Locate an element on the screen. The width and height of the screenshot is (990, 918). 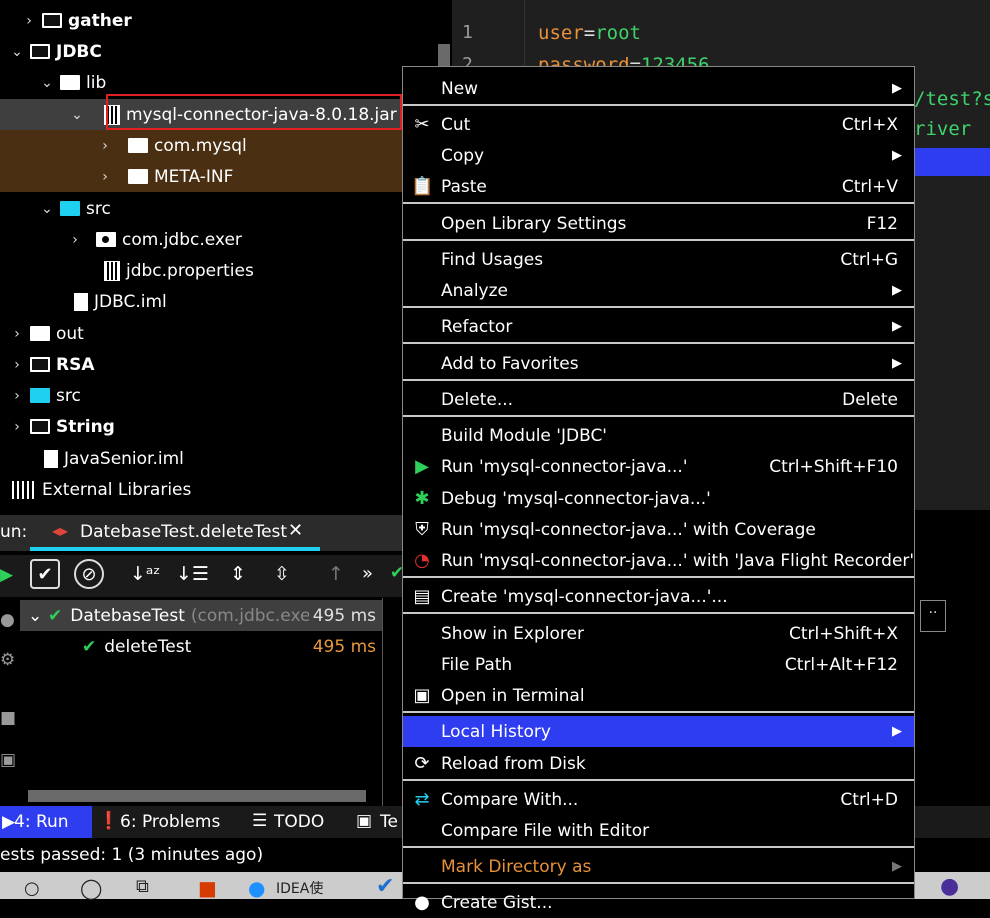
test-duration: 495 ms is located at coordinates (344, 646).